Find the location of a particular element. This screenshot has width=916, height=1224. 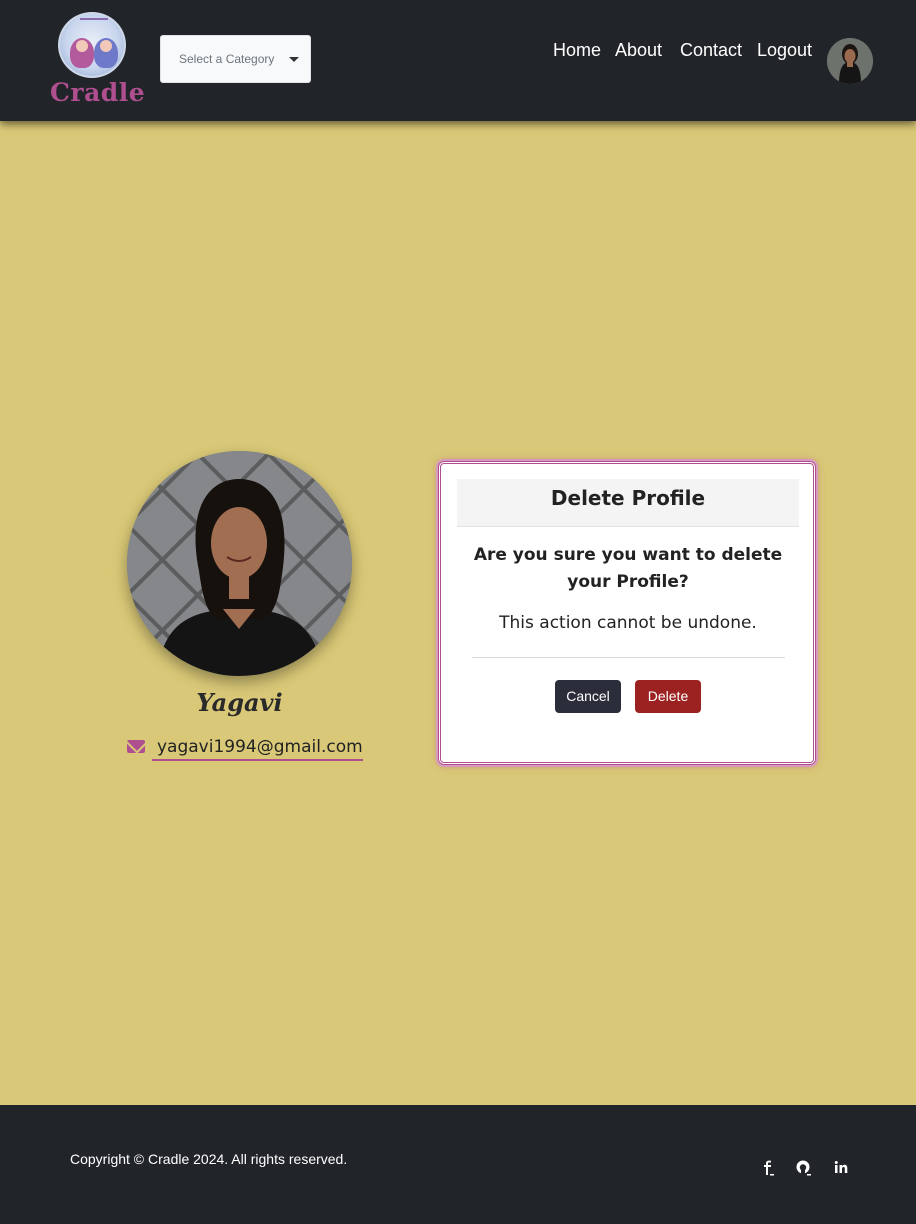

facebook-icon is located at coordinates (768, 1168).